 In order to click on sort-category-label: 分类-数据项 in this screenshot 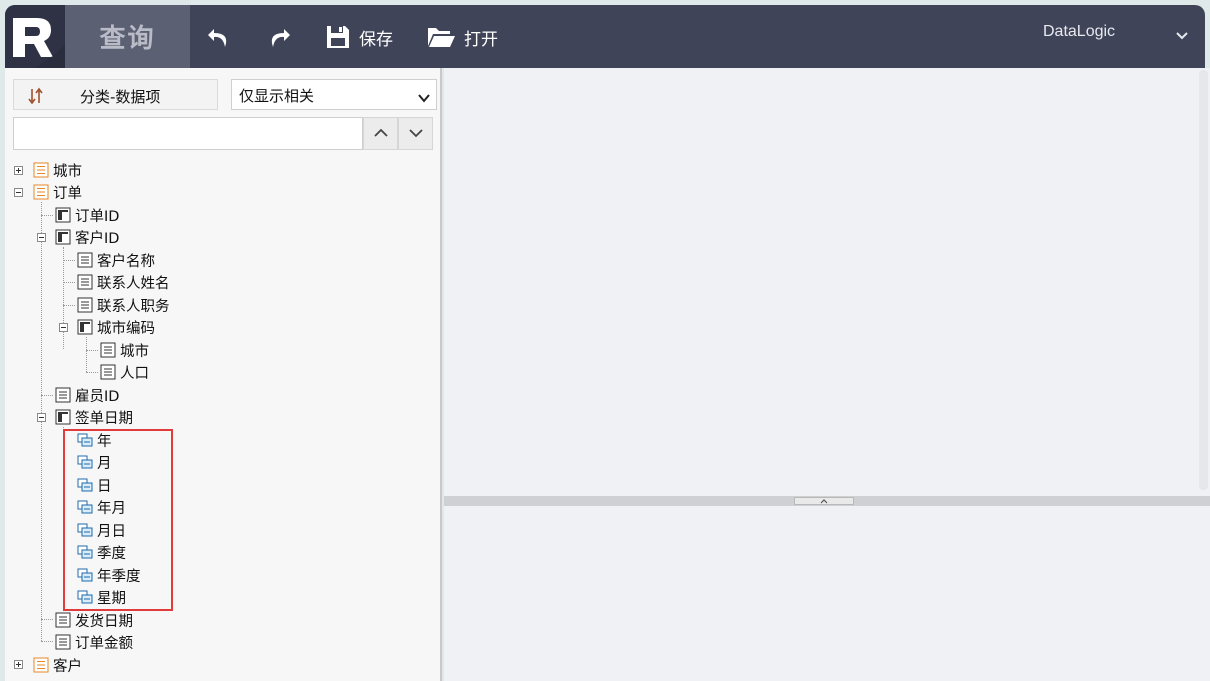, I will do `click(120, 97)`.